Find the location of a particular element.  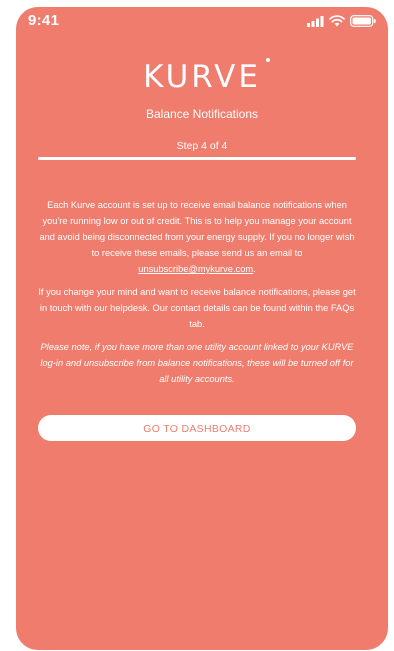

battery-icon is located at coordinates (363, 23).